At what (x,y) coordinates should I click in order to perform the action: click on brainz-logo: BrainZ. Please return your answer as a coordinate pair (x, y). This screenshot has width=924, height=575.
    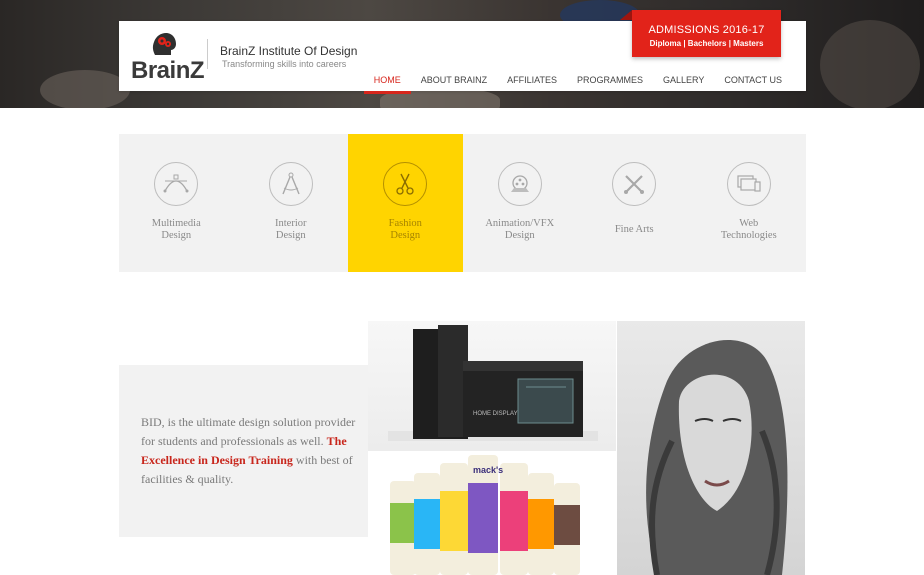
    Looking at the image, I should click on (167, 57).